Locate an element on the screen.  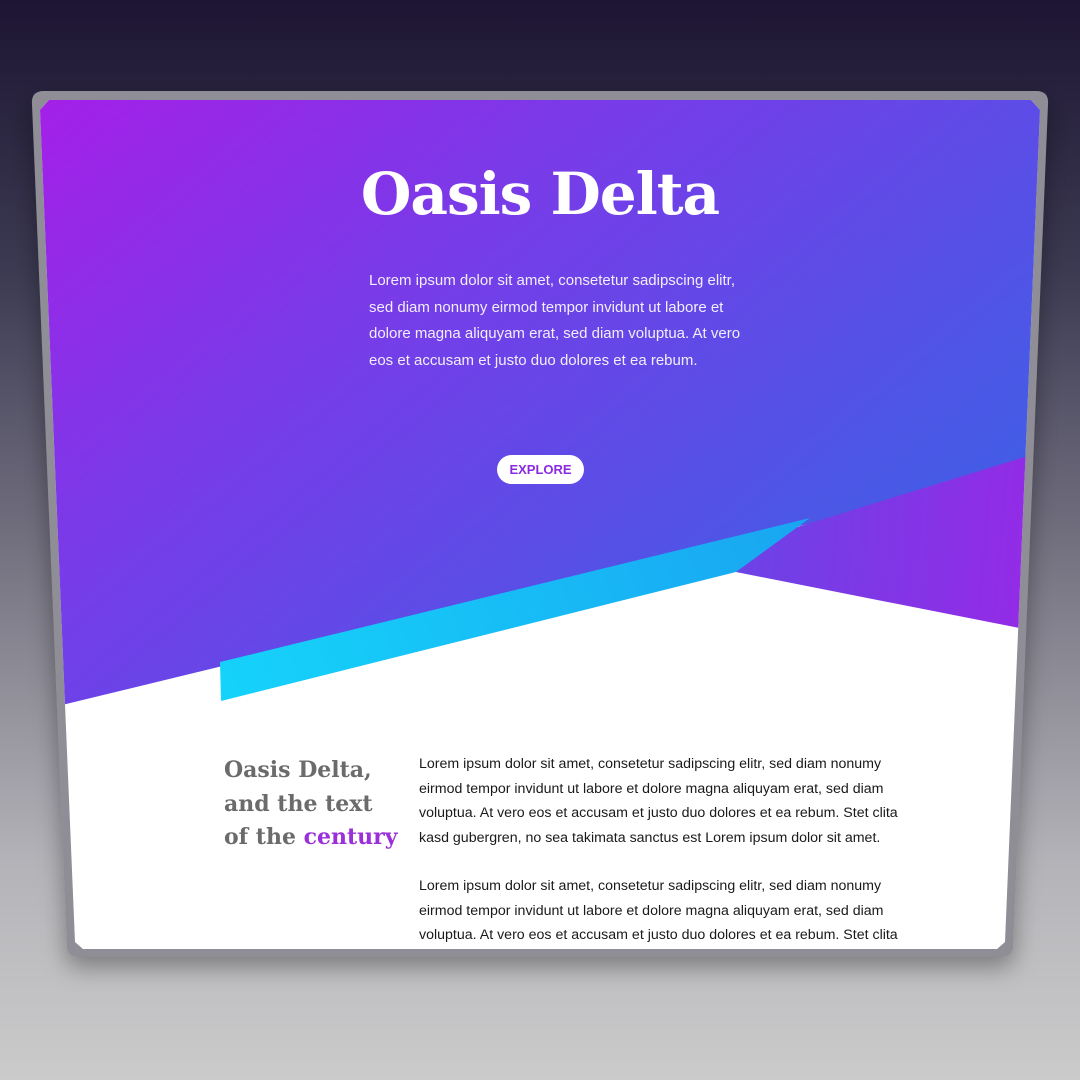
section-heading: Oasis Delta, and the text of the century is located at coordinates (314, 804).